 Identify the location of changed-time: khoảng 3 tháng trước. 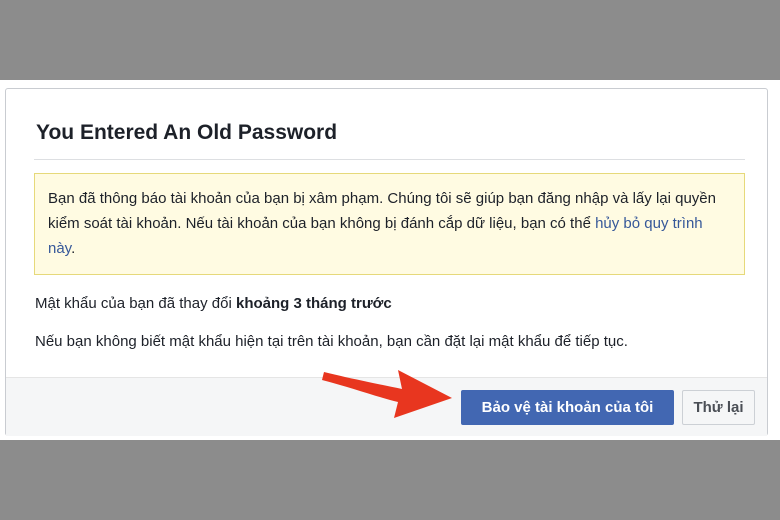
(313, 303).